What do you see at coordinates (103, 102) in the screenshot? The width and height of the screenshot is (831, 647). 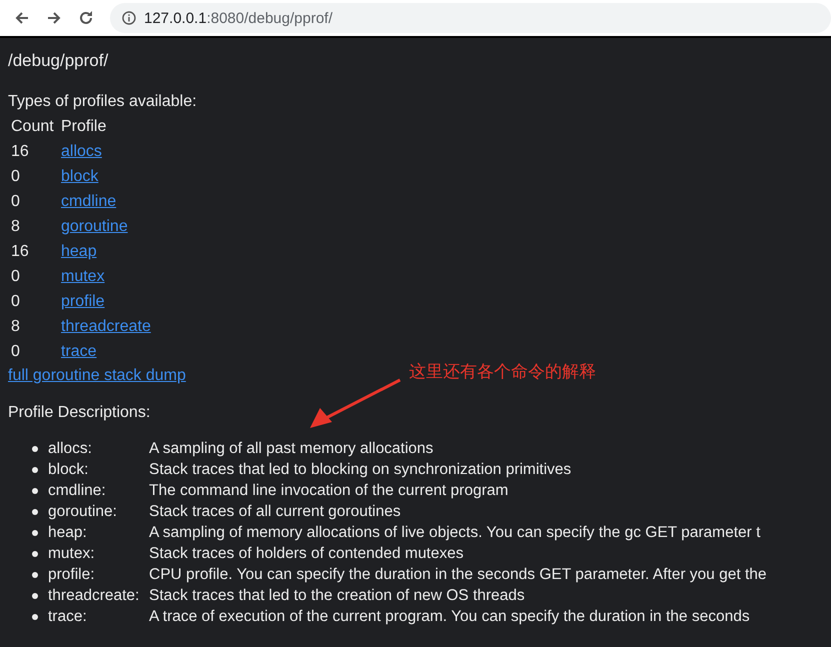 I see `intro-text: Types of profiles available:` at bounding box center [103, 102].